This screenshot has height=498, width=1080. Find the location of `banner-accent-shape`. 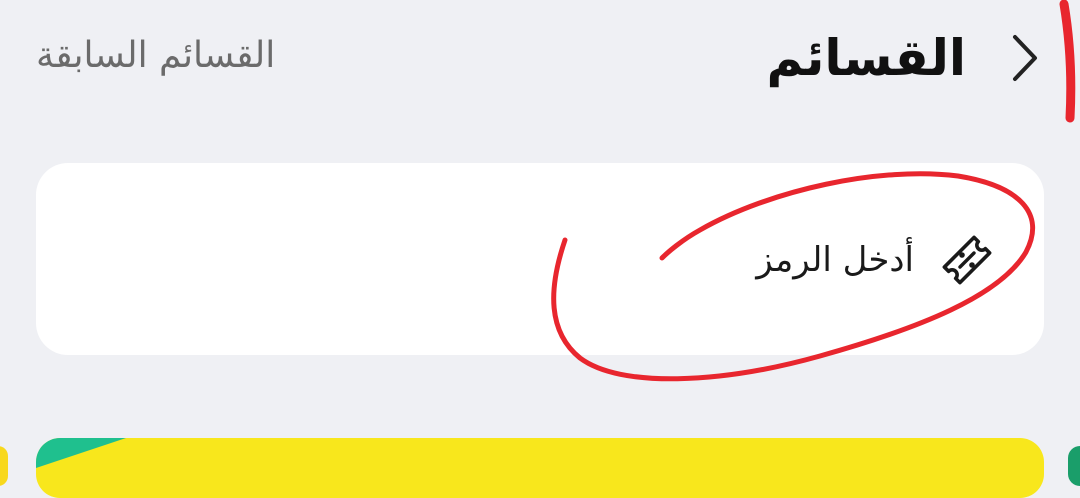

banner-accent-shape is located at coordinates (81, 453).